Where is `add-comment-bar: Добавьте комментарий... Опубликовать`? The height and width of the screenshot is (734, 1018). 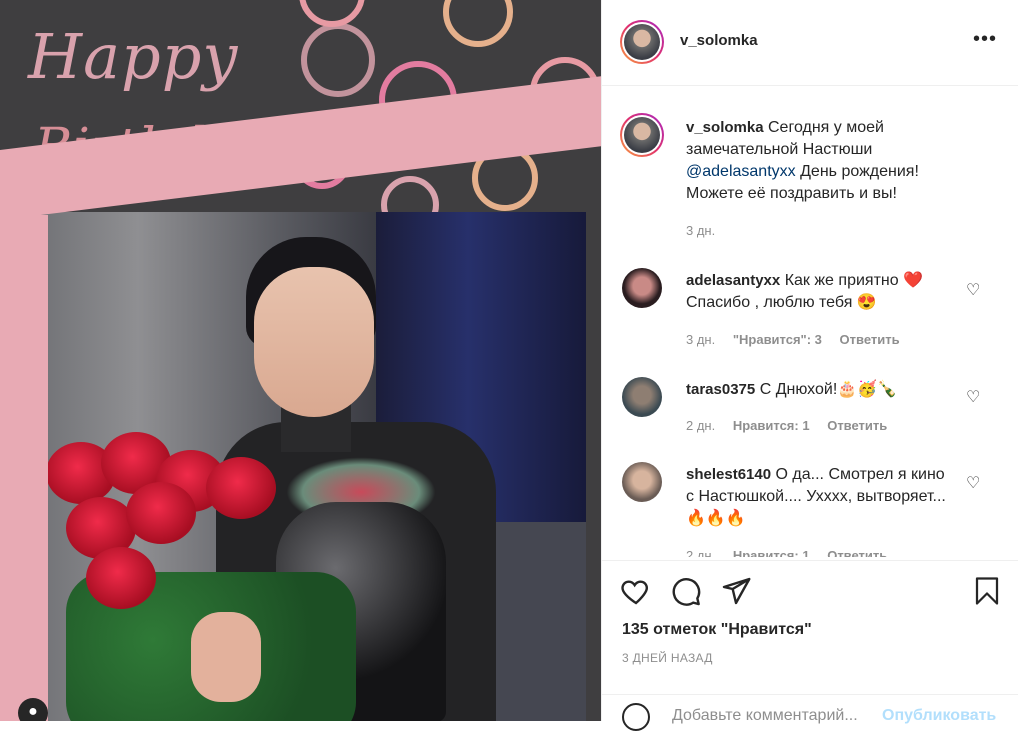 add-comment-bar: Добавьте комментарий... Опубликовать is located at coordinates (810, 714).